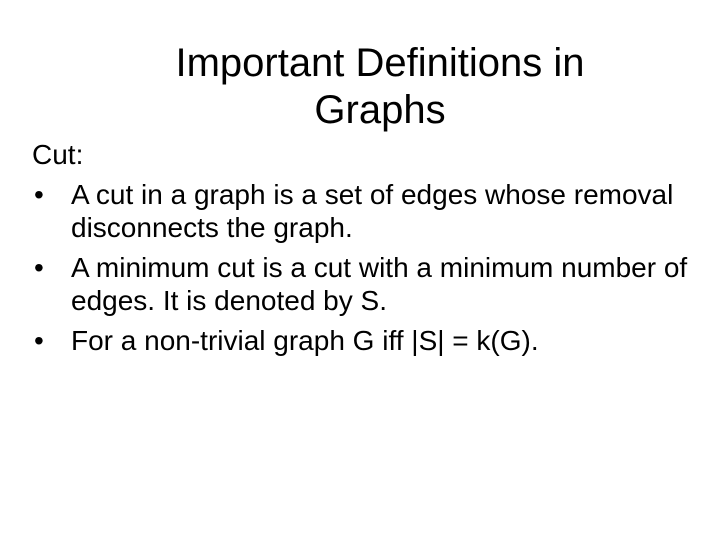  Describe the element at coordinates (58, 154) in the screenshot. I see `section-heading: Cut:` at that location.